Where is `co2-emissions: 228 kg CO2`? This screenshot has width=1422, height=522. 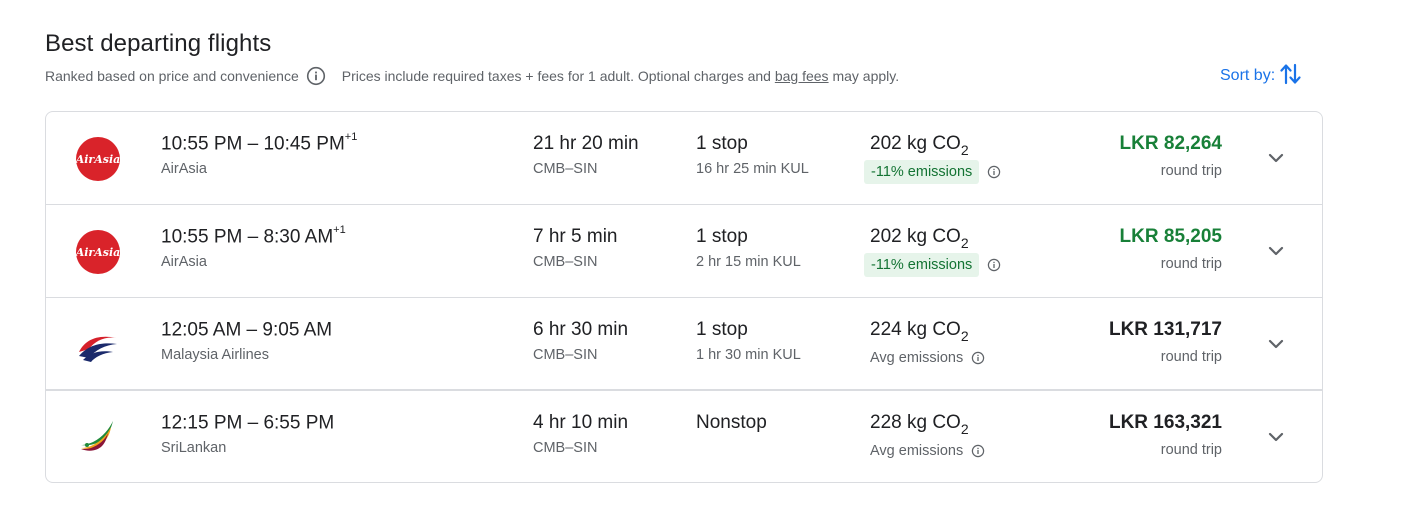
co2-emissions: 228 kg CO2 is located at coordinates (919, 424).